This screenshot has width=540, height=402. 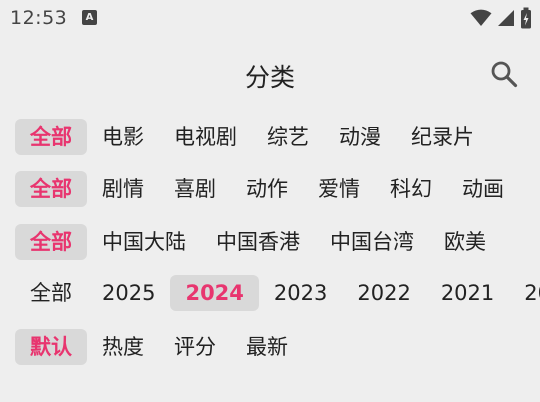 What do you see at coordinates (267, 189) in the screenshot?
I see `filter-chip-genre: 动作` at bounding box center [267, 189].